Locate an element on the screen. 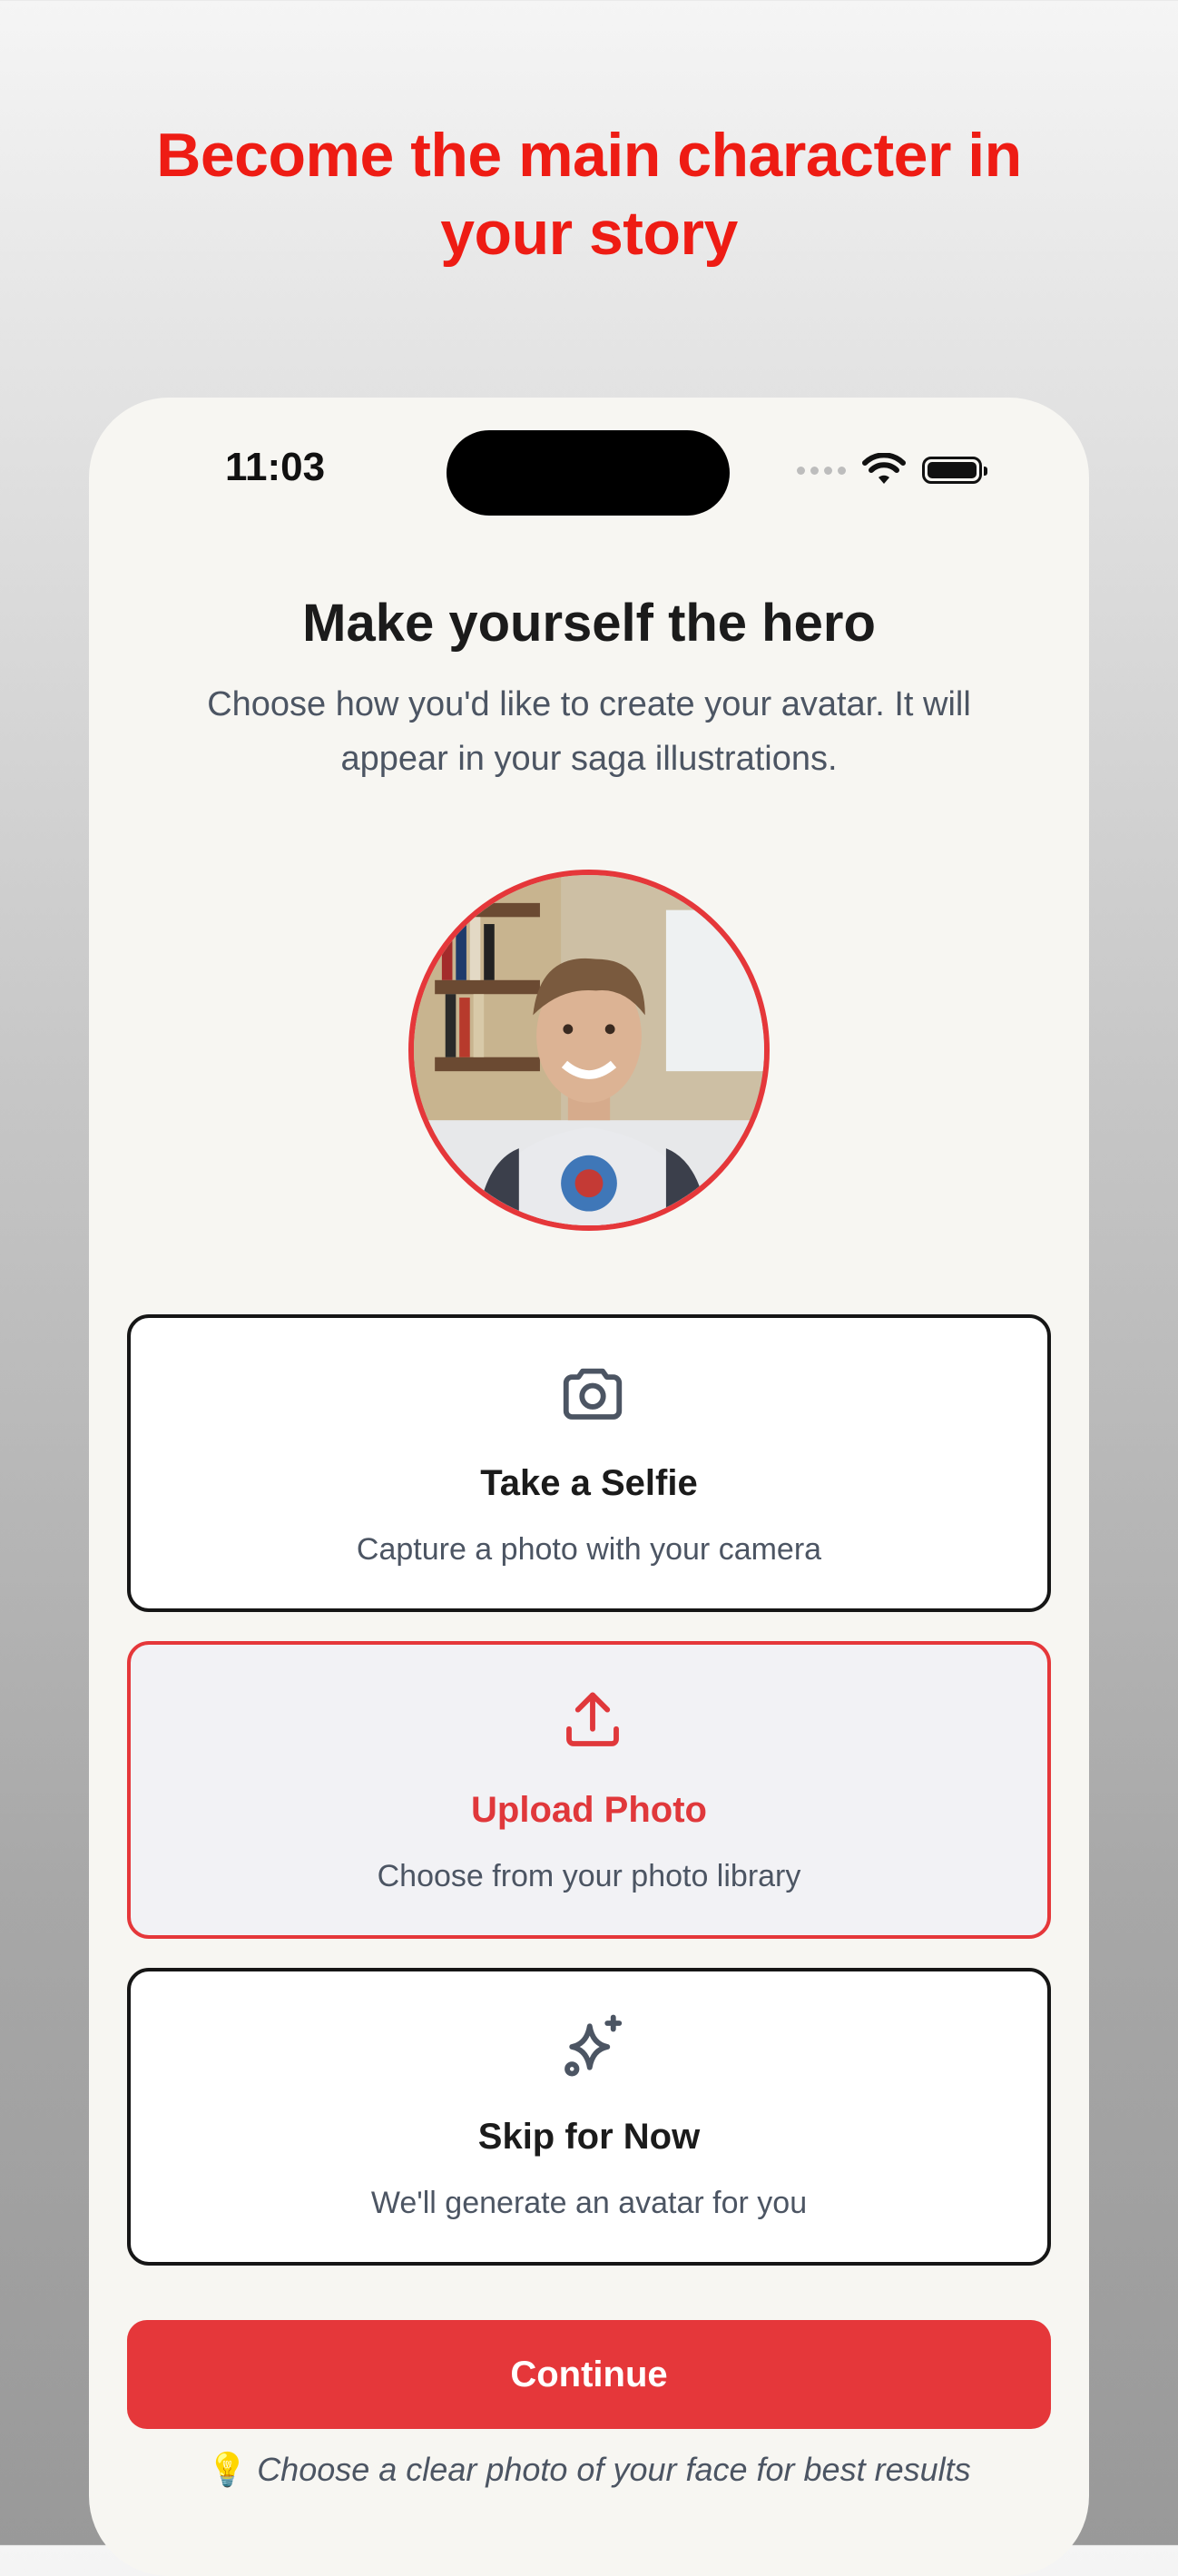 The width and height of the screenshot is (1178, 2576). option-description: Capture a photo with your camera is located at coordinates (589, 1549).